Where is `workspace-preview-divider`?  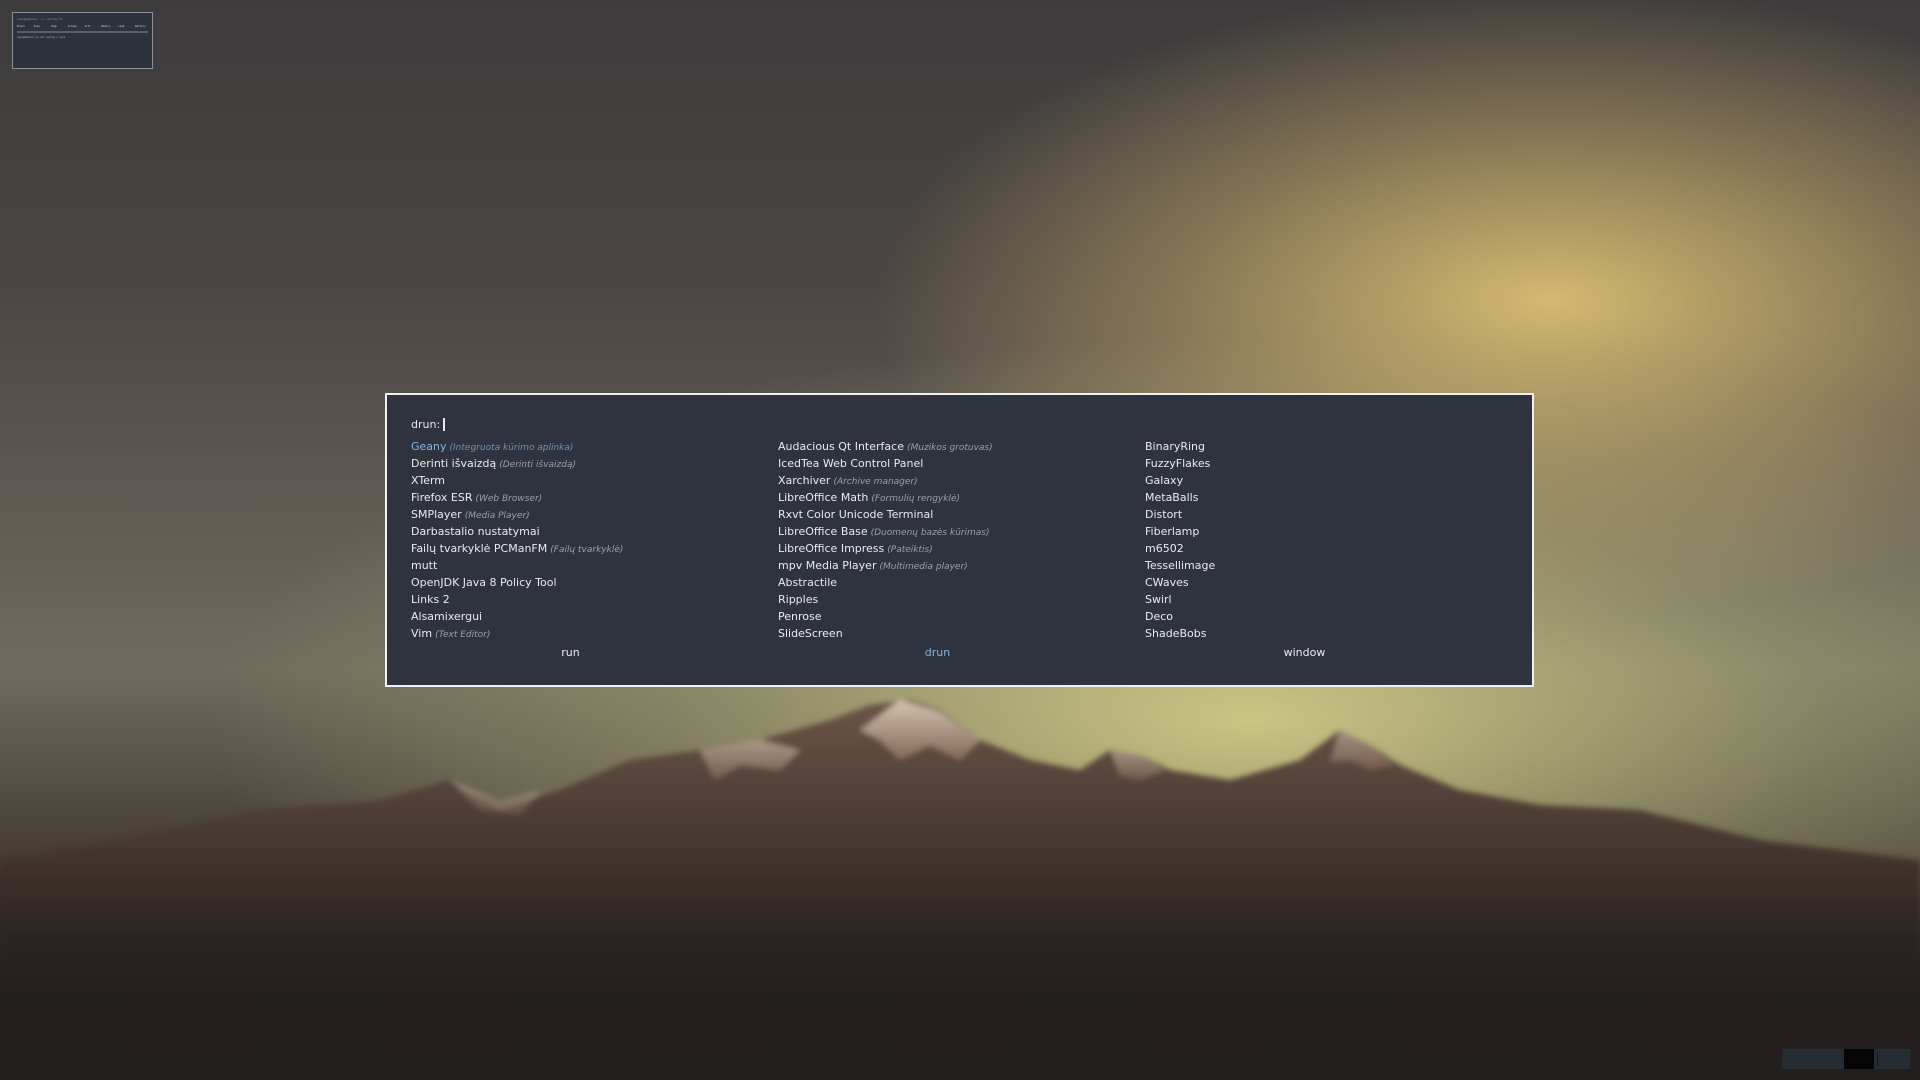 workspace-preview-divider is located at coordinates (82, 32).